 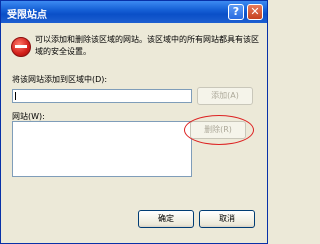 I want to click on red-highlight-circle, so click(x=219, y=130).